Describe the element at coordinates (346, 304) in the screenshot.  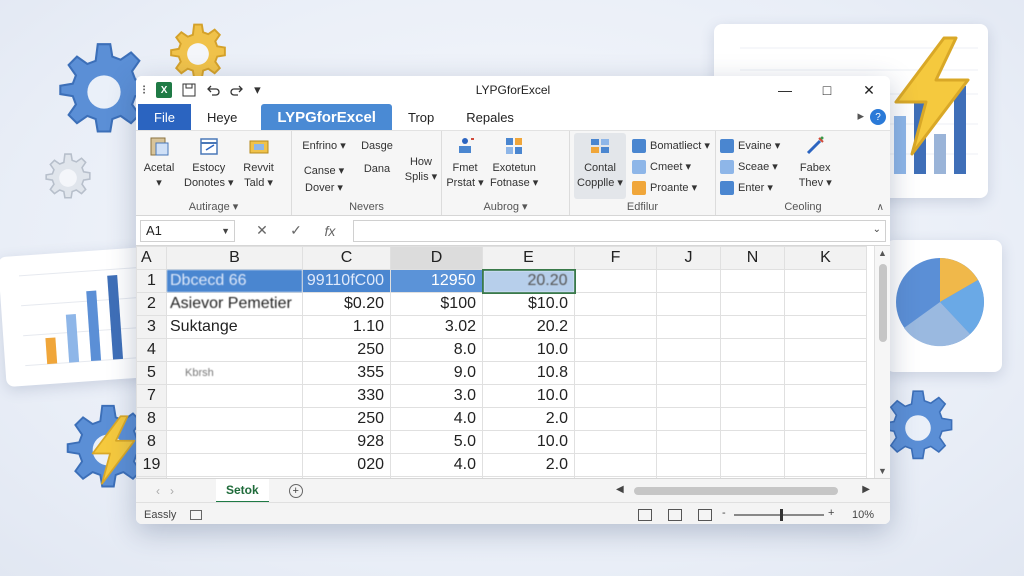
I see `grid-cell: $0.20` at that location.